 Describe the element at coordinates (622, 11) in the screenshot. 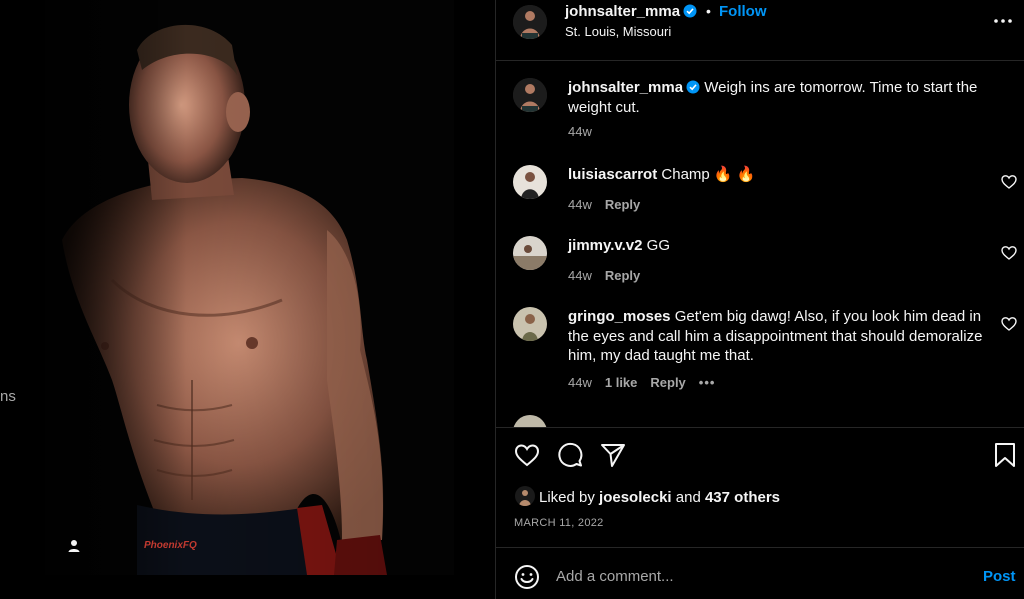

I see `author-username-text: johnsalter_mma` at that location.